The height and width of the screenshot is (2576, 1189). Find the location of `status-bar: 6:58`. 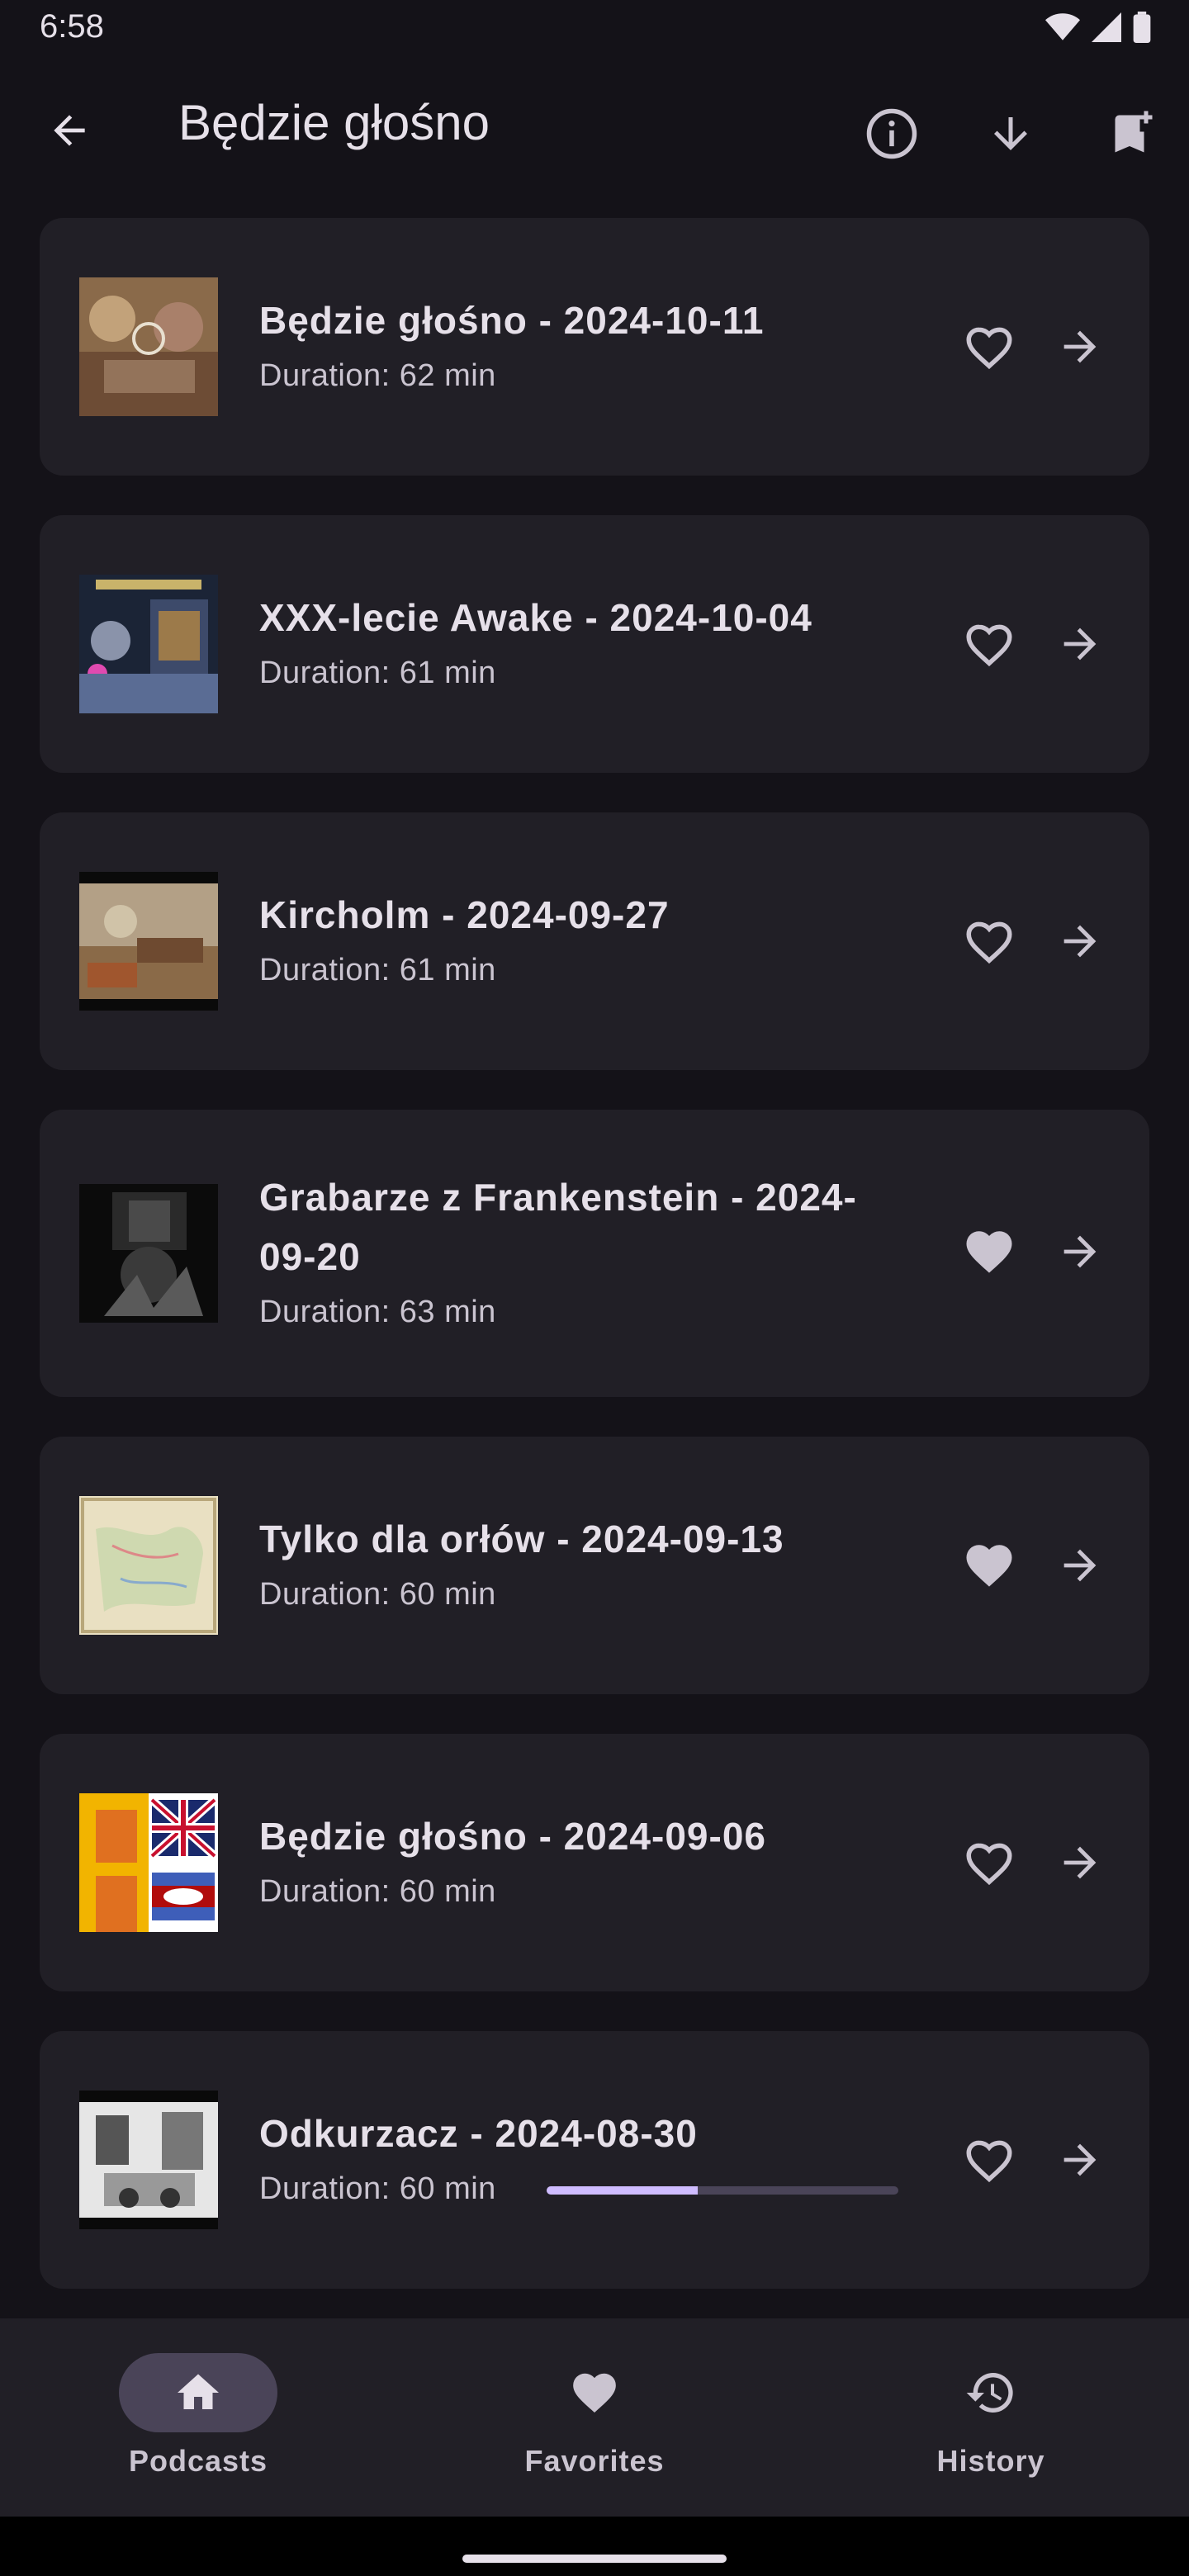

status-bar: 6:58 is located at coordinates (594, 29).